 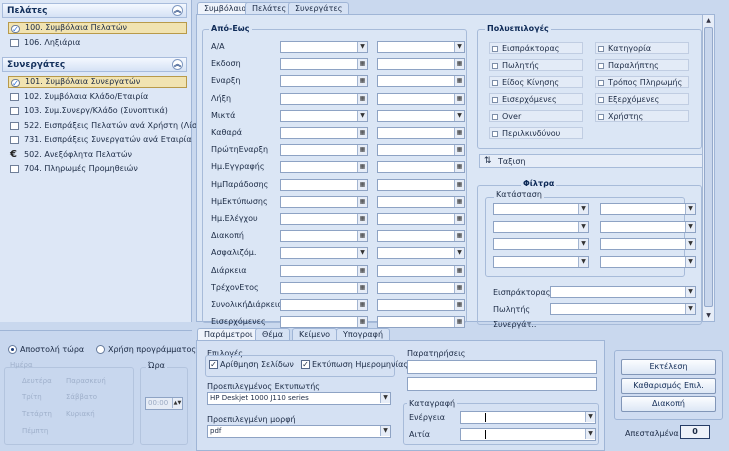 I want to click on print-date-checkbox: ✓ Εκτύπωση Ημερομηνίας, so click(x=354, y=364).